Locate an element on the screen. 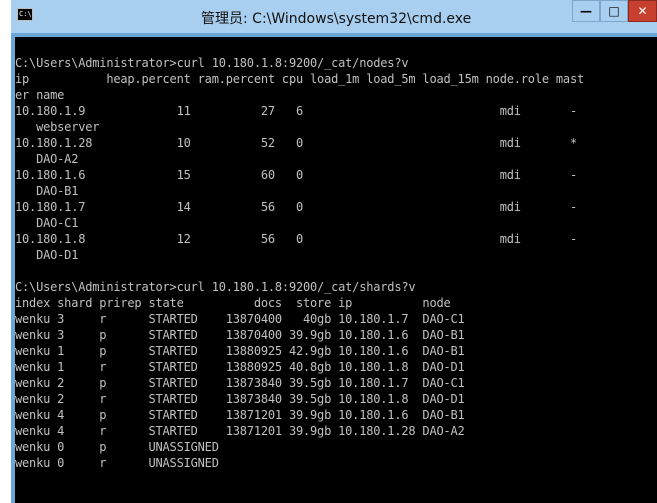  console-line: DAO-A2 is located at coordinates (47, 159).